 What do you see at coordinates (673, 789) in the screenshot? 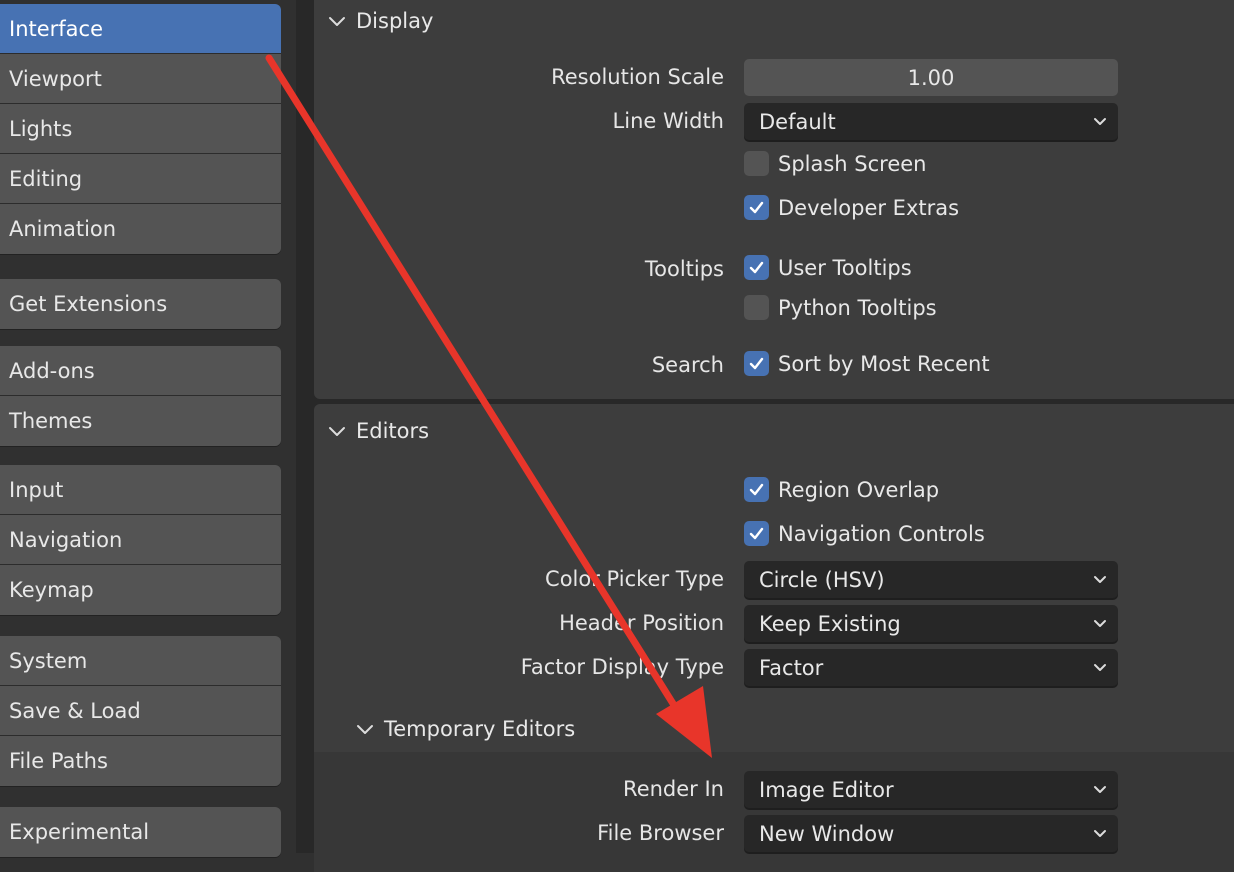
I see `render-in-label: Render In` at bounding box center [673, 789].